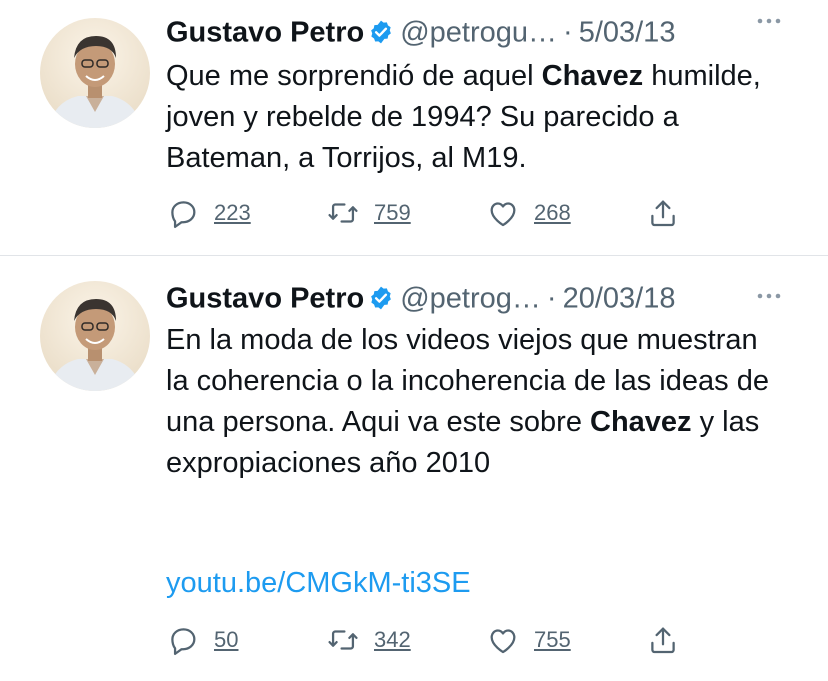  Describe the element at coordinates (354, 76) in the screenshot. I see `tweet-text-part: Que me sorprendió de aquel` at that location.